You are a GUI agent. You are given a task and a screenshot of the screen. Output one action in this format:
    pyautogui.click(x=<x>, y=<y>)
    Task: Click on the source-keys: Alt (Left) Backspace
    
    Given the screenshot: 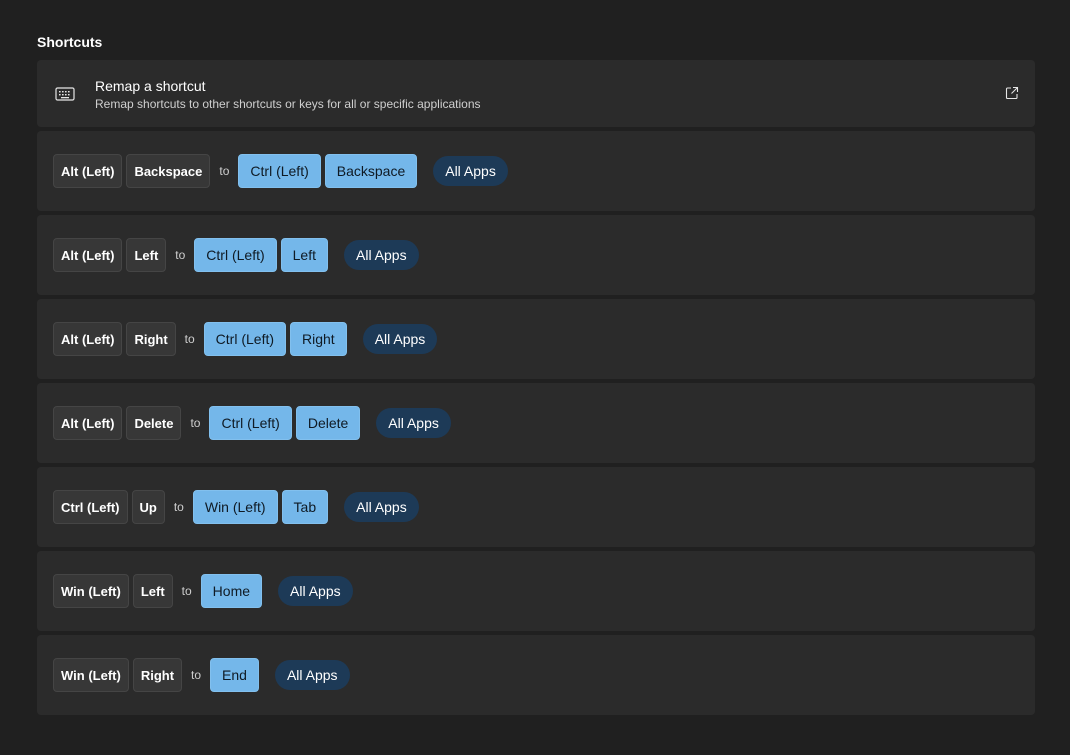 What is the action you would take?
    pyautogui.click(x=133, y=171)
    